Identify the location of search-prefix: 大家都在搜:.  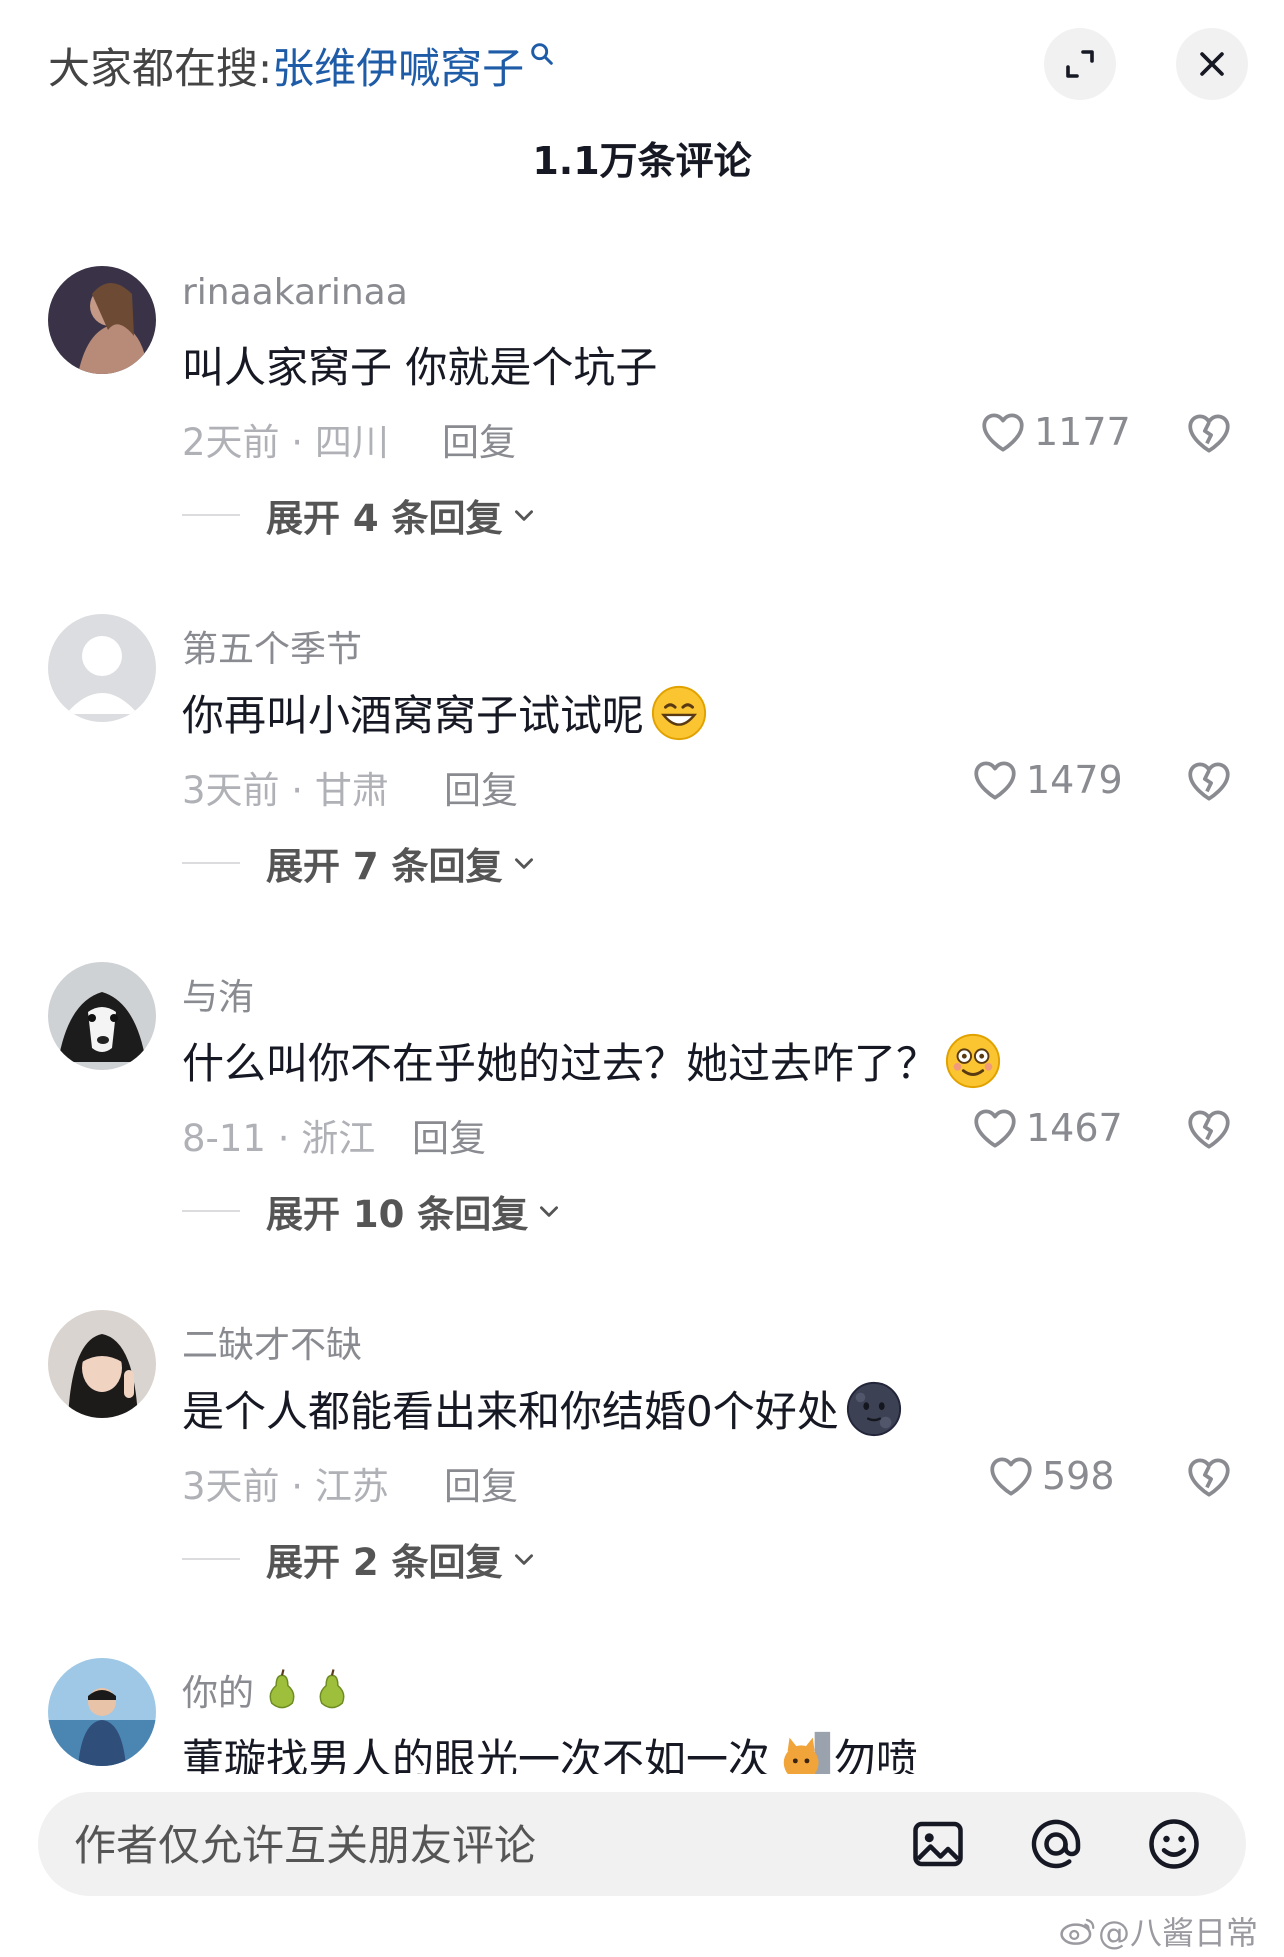
(160, 68).